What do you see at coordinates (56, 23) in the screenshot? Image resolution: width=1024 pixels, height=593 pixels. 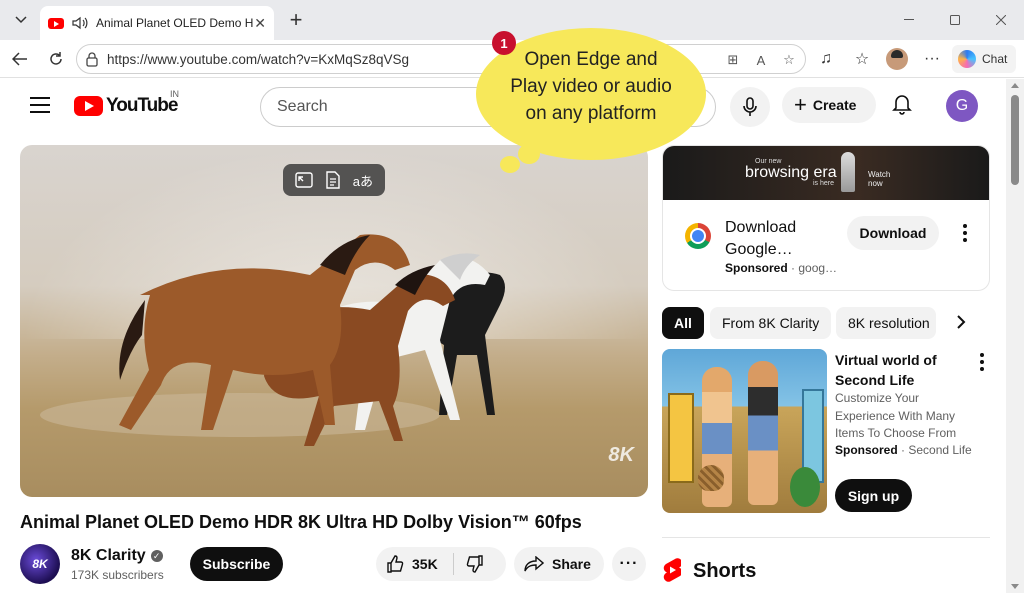 I see `youtube-favicon-icon` at bounding box center [56, 23].